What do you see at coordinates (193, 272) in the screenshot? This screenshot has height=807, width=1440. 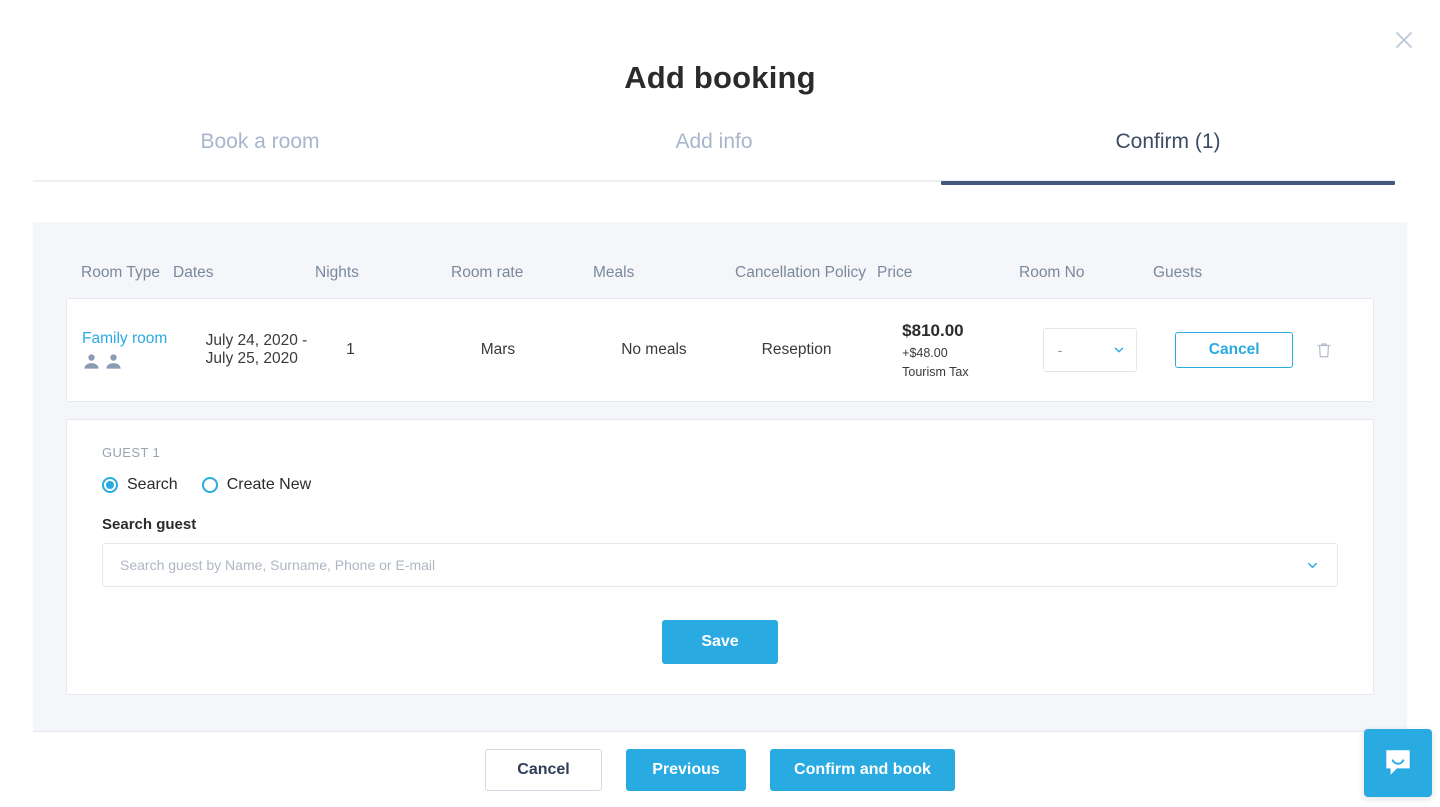 I see `column-header-dates: Dates` at bounding box center [193, 272].